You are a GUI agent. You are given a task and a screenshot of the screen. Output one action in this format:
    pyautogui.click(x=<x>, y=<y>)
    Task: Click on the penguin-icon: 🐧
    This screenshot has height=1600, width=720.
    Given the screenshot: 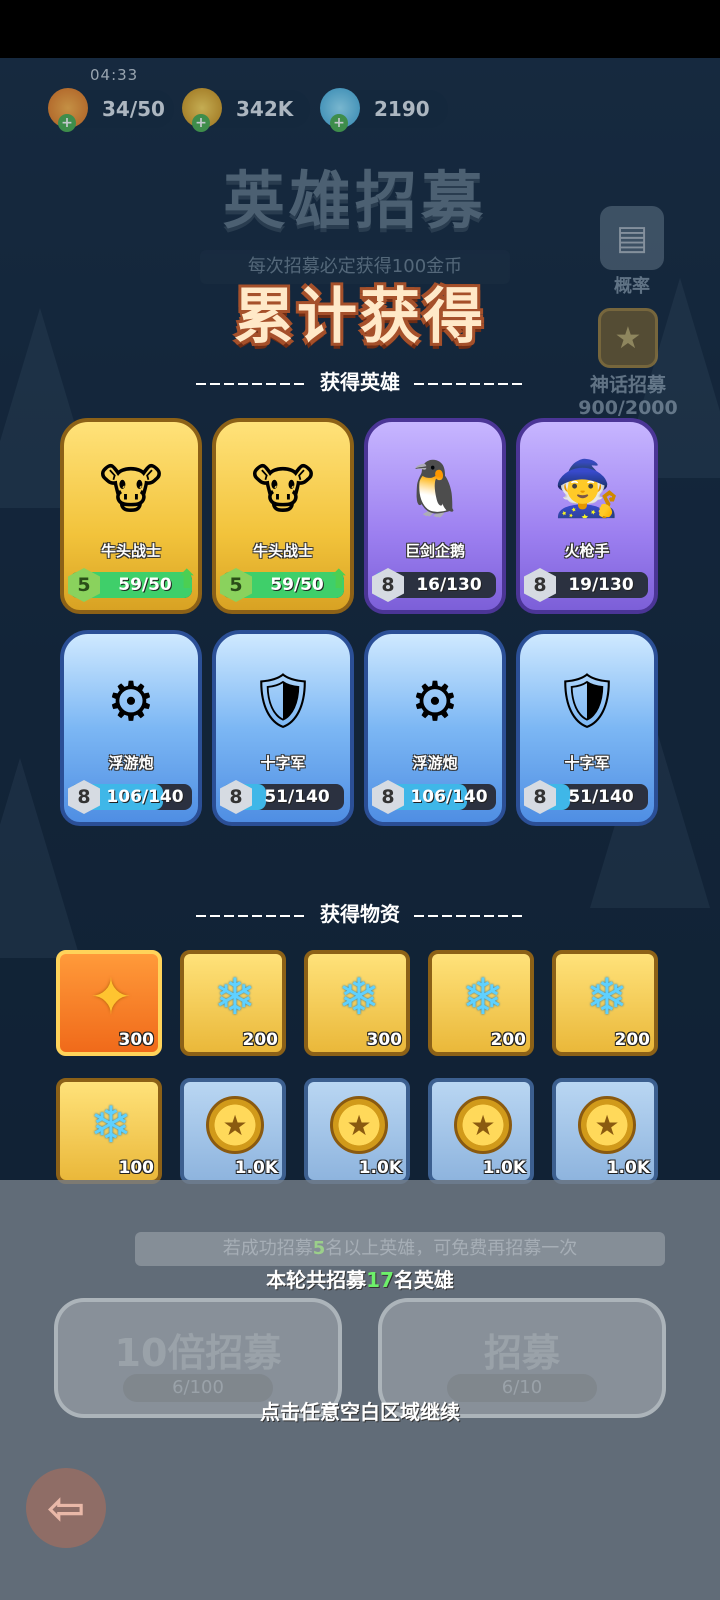 What is the action you would take?
    pyautogui.click(x=435, y=488)
    